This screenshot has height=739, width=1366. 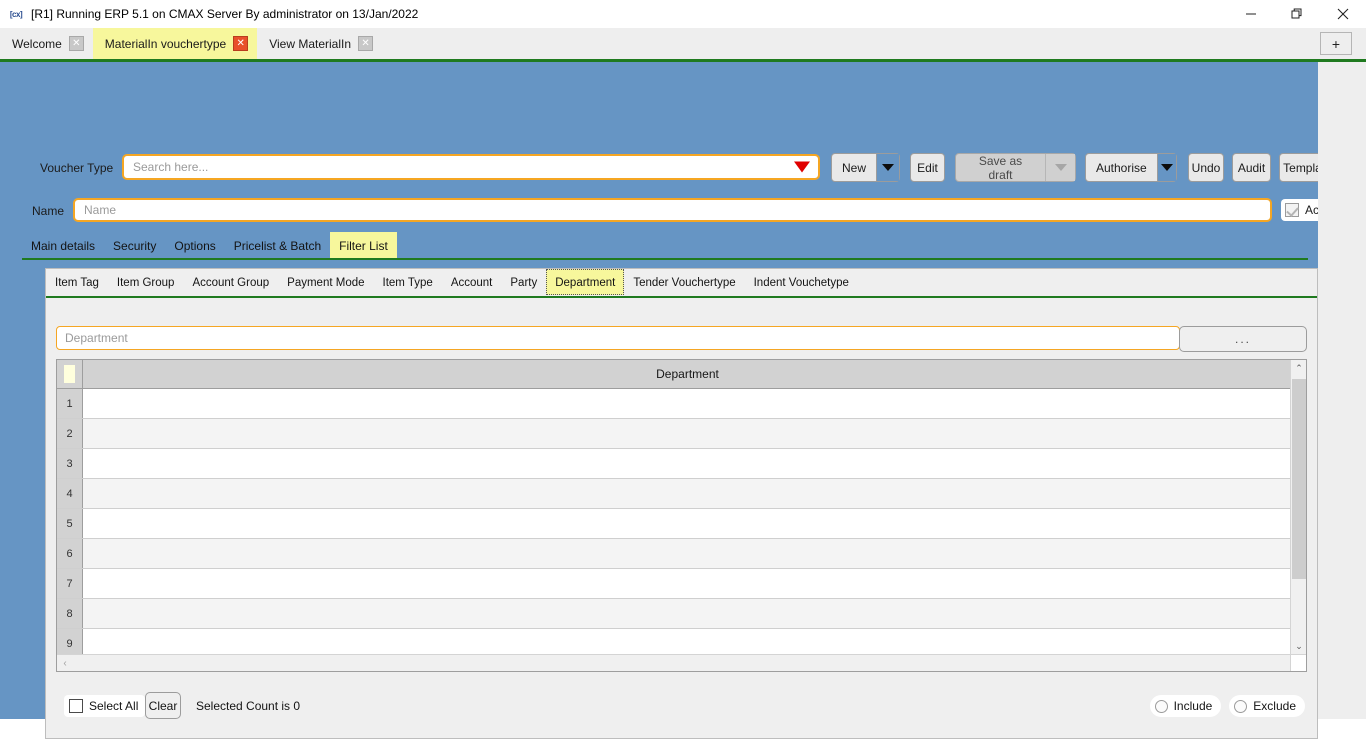 What do you see at coordinates (1299, 479) in the screenshot?
I see `vertical-scroll-thumb` at bounding box center [1299, 479].